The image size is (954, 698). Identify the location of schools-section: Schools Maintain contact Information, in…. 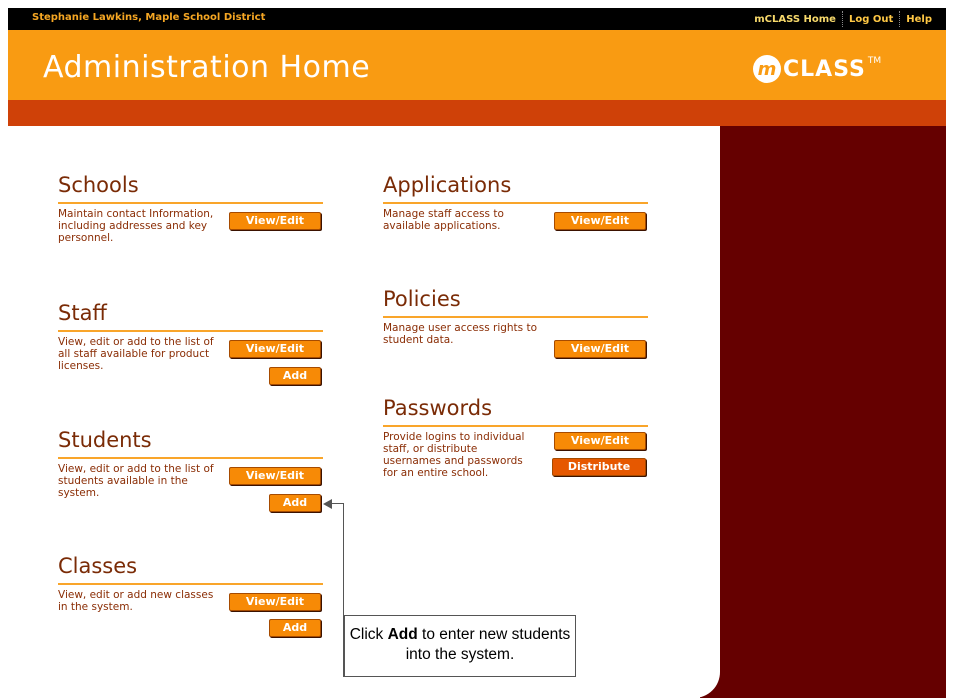
(190, 208).